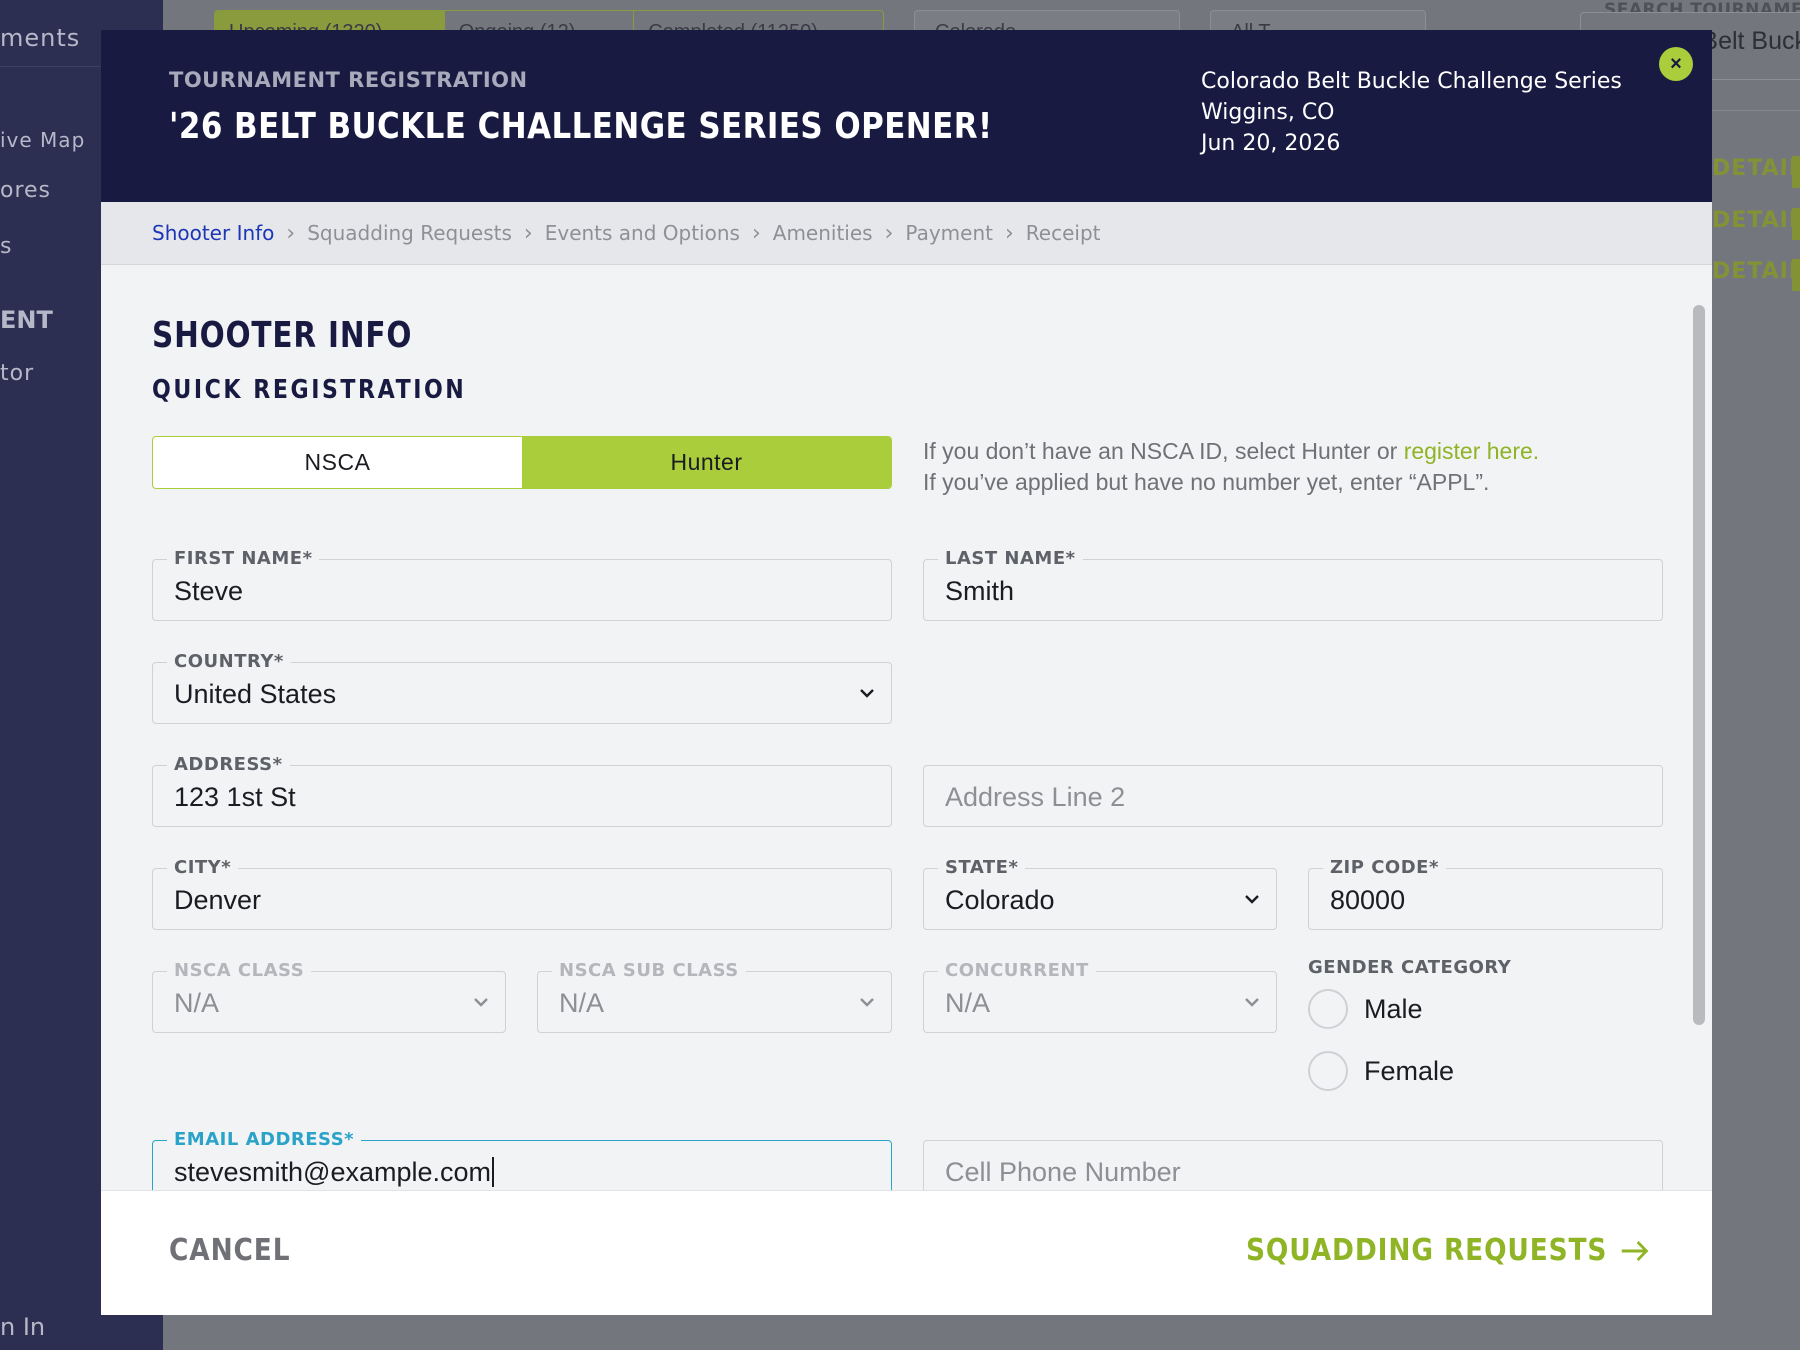 This screenshot has height=1350, width=1800. Describe the element at coordinates (1410, 967) in the screenshot. I see `gender-category-label: GENDER CATEGORY` at that location.